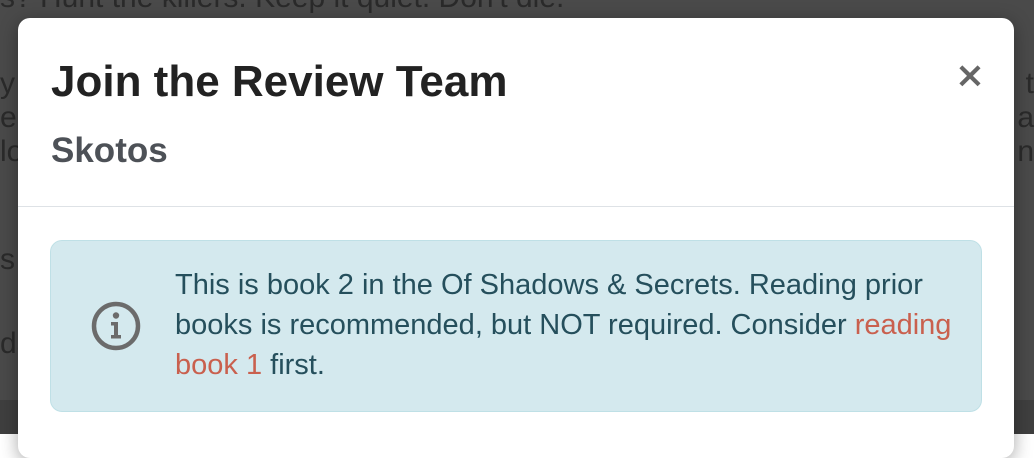 The height and width of the screenshot is (458, 1034). What do you see at coordinates (970, 76) in the screenshot?
I see `close-button: ×` at bounding box center [970, 76].